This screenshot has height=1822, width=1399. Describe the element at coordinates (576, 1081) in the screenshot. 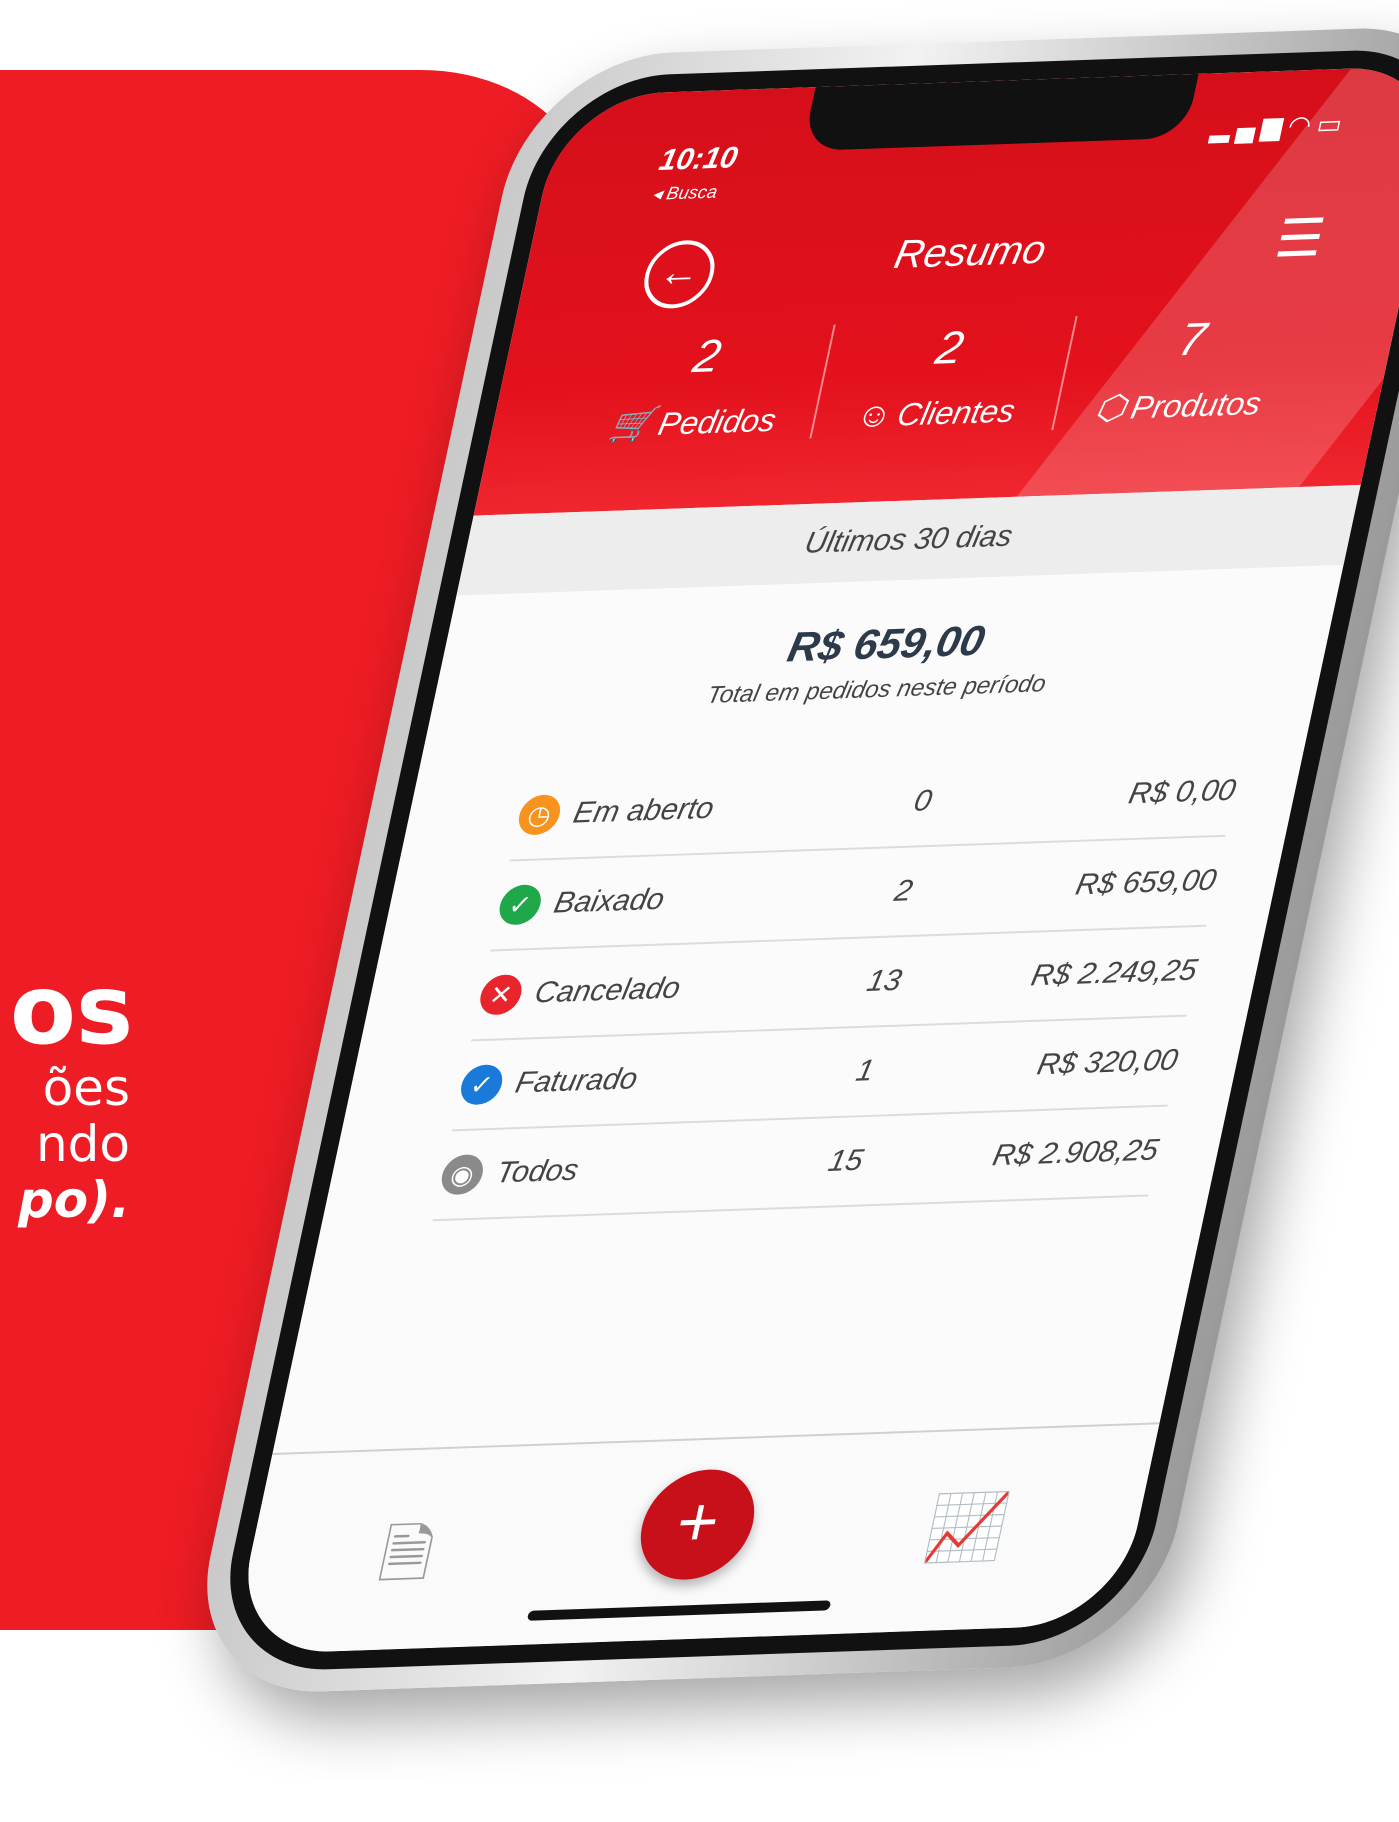

I see `row-name: Faturado` at that location.